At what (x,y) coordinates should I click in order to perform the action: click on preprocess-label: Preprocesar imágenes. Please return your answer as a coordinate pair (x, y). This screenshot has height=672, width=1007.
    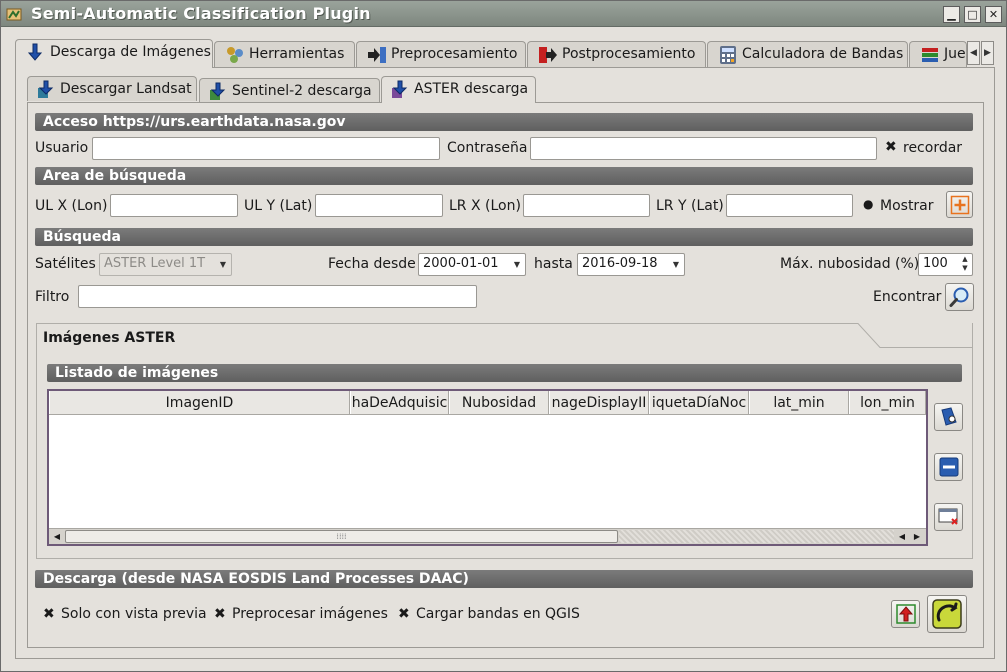
    Looking at the image, I should click on (310, 614).